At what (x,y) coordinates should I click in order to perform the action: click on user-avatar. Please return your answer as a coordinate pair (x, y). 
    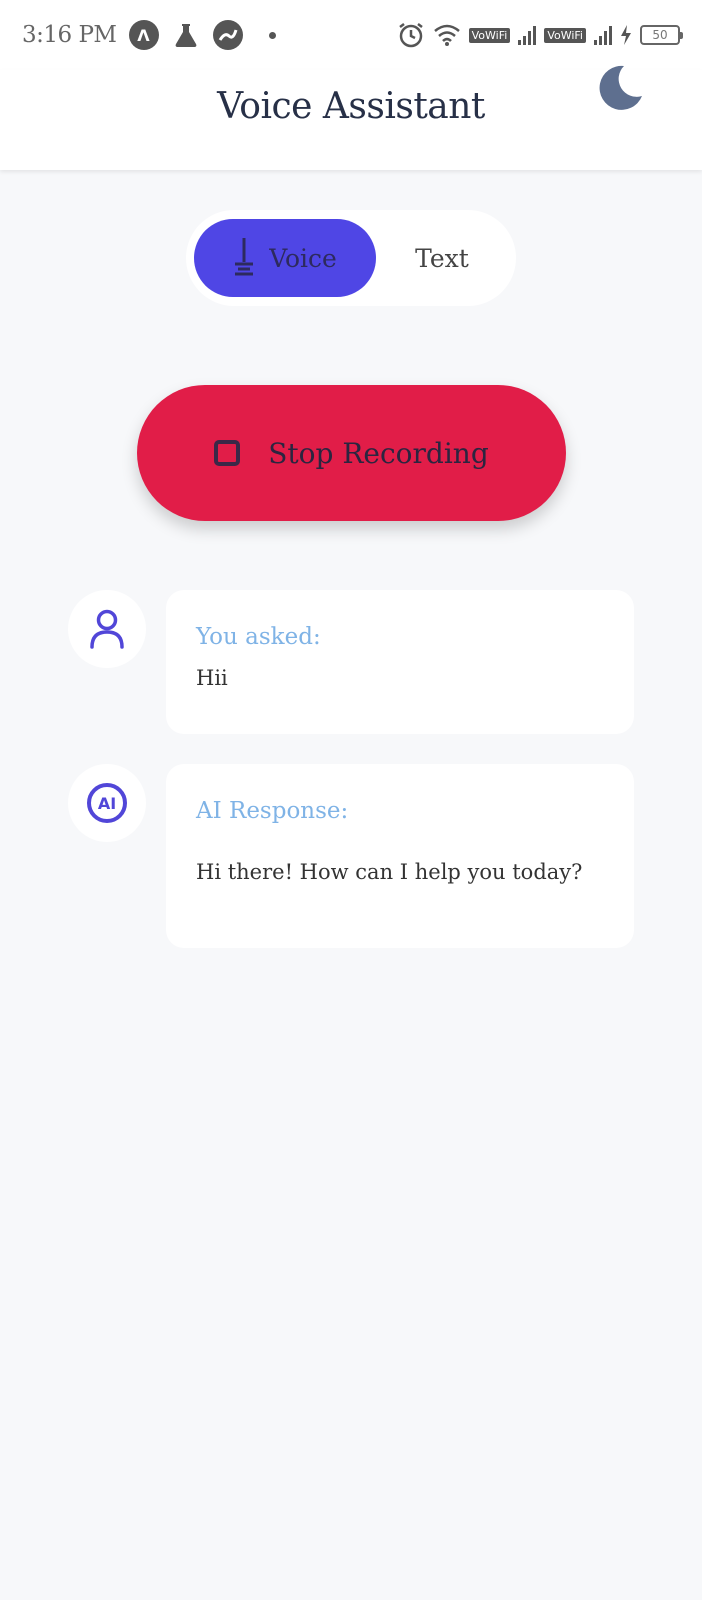
    Looking at the image, I should click on (107, 629).